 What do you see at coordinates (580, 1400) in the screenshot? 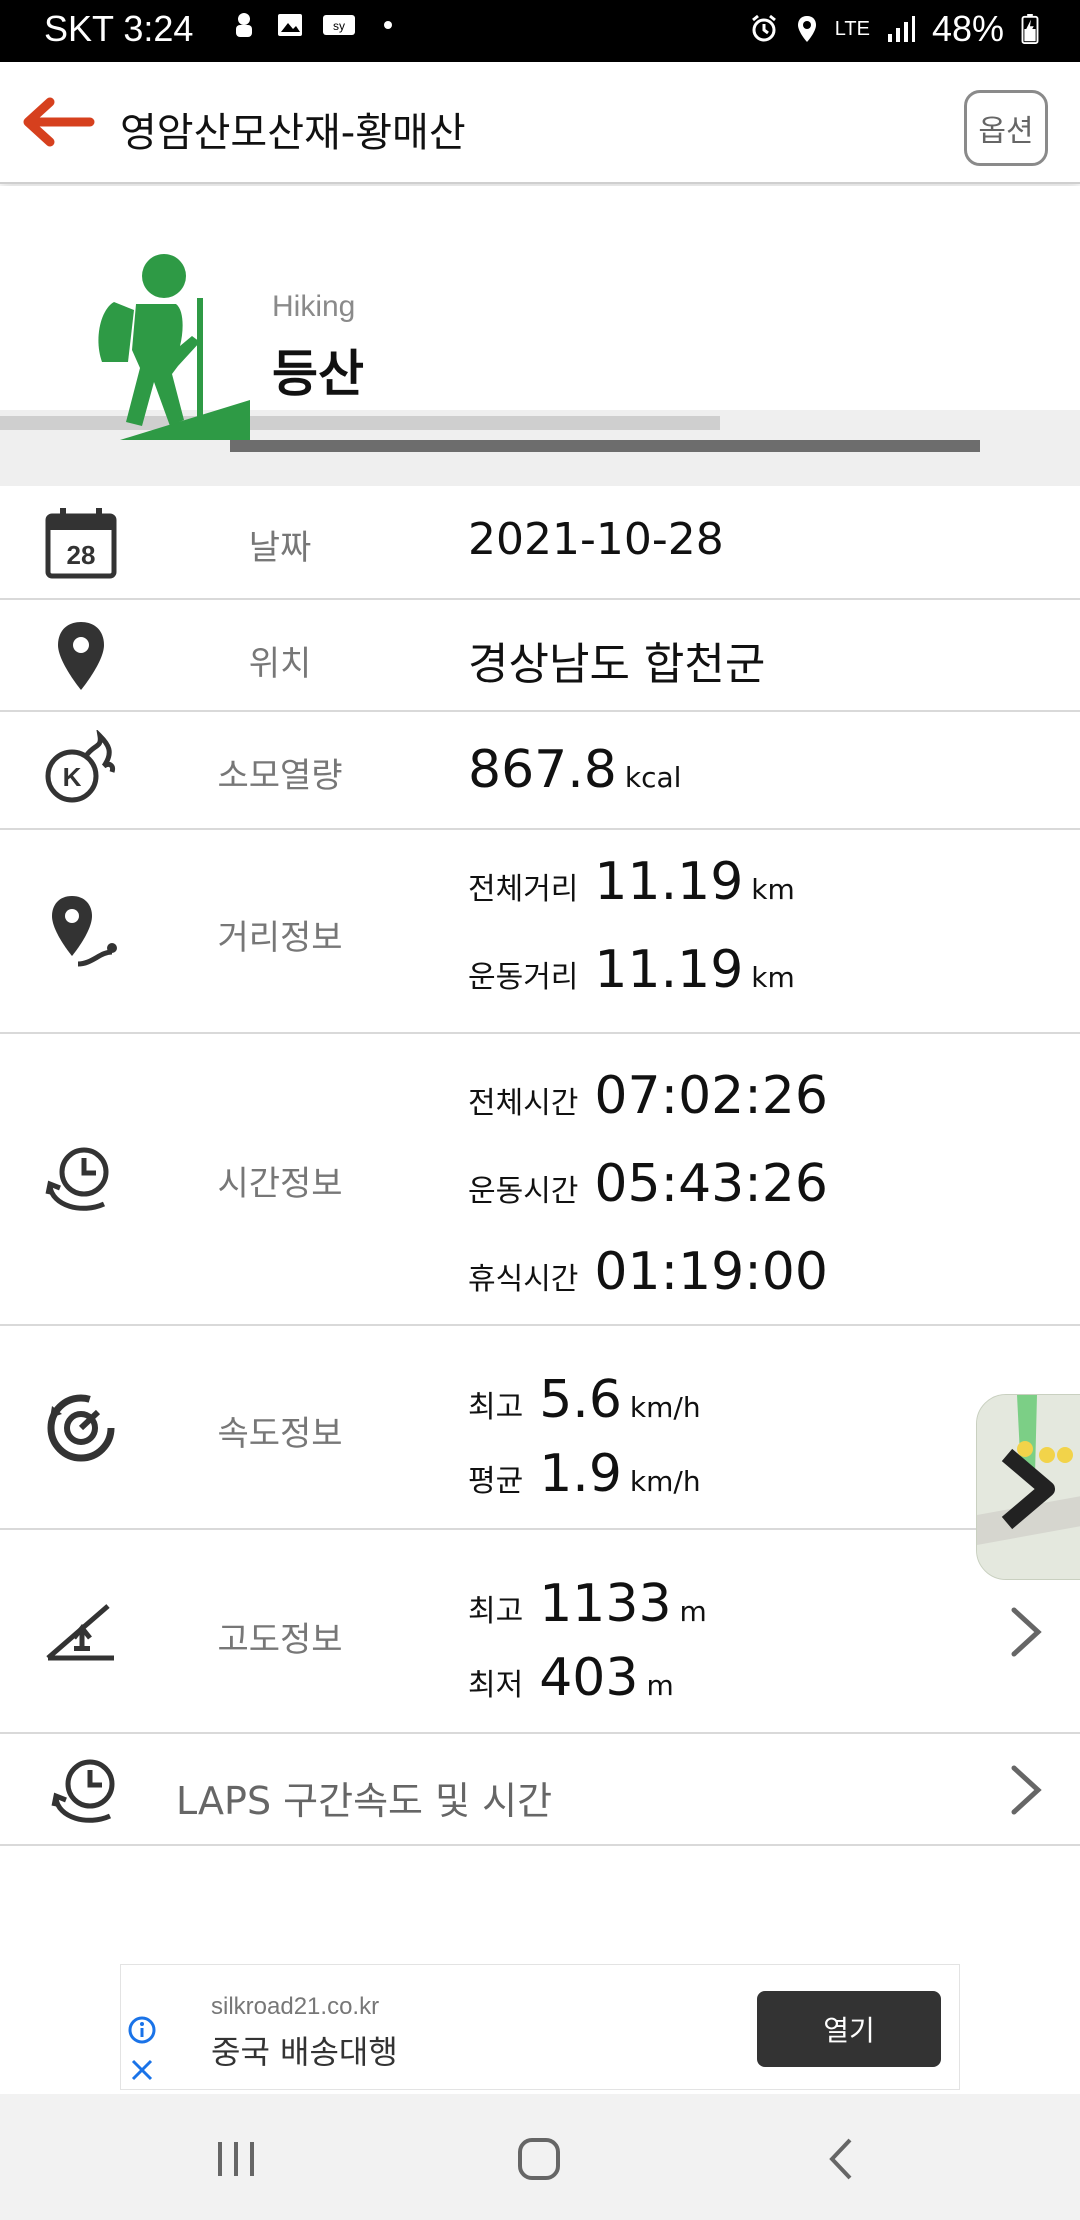
I see `speed-max-value: 5.6` at bounding box center [580, 1400].